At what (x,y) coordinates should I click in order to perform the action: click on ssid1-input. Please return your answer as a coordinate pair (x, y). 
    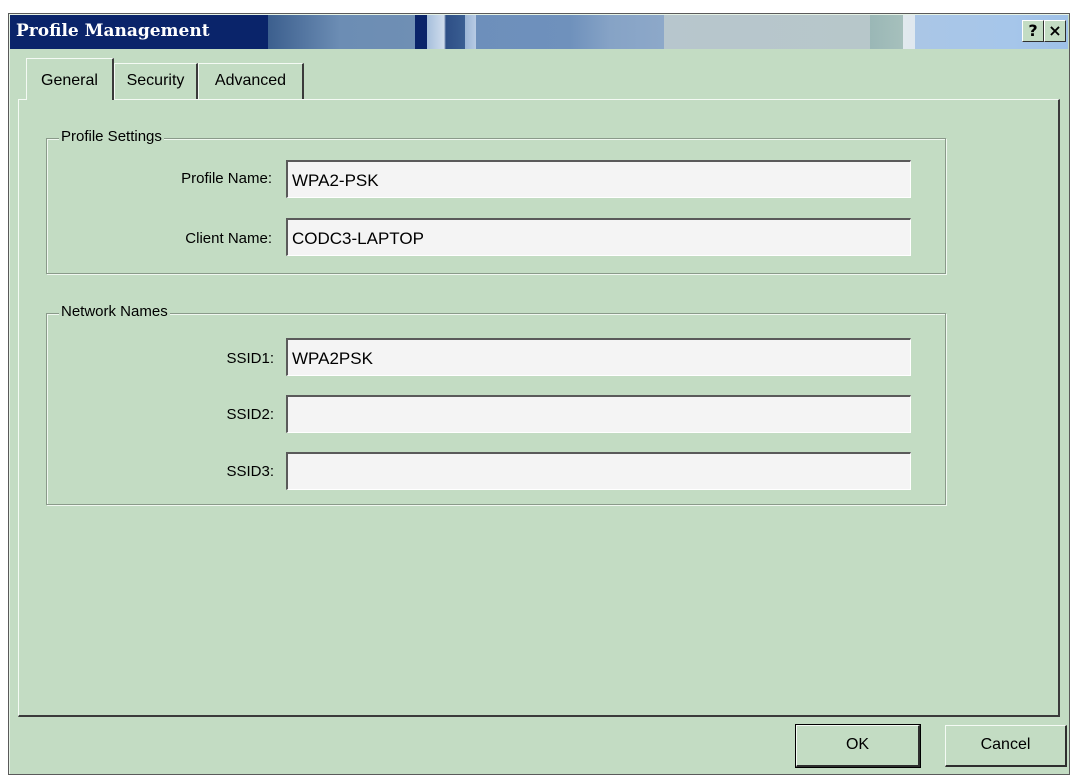
    Looking at the image, I should click on (598, 357).